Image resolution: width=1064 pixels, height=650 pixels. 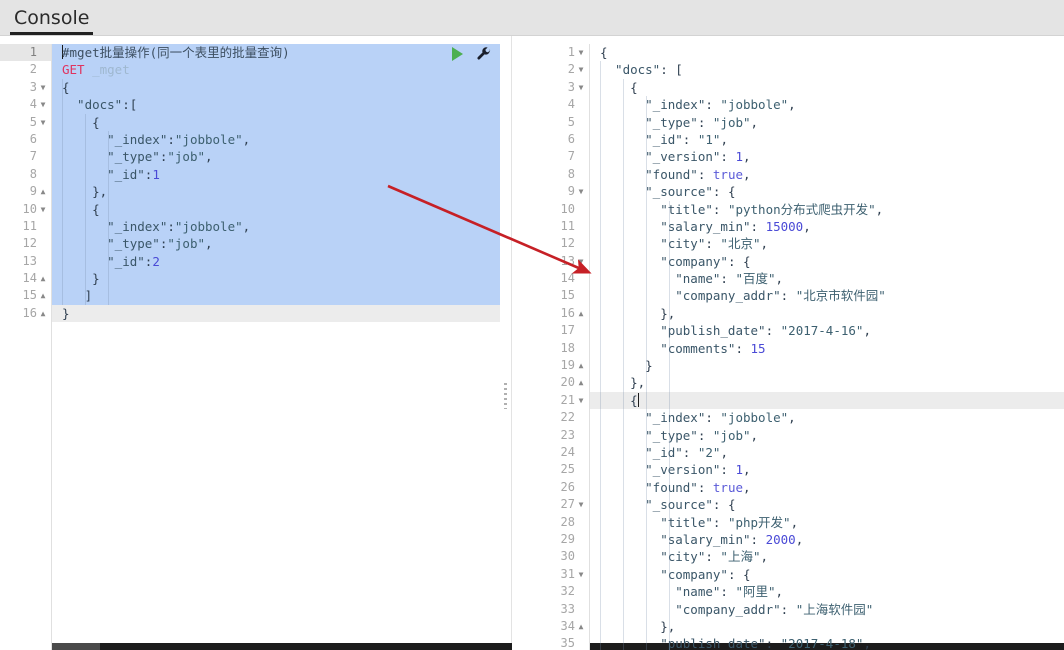 What do you see at coordinates (483, 53) in the screenshot?
I see `wrench-icon` at bounding box center [483, 53].